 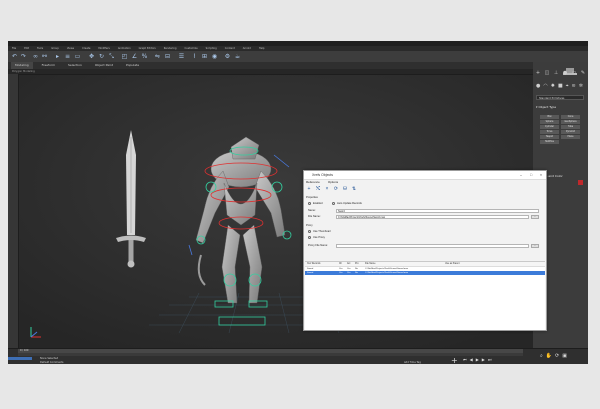 What do you see at coordinates (362, 217) in the screenshot?
I see `file-name-value: C:\3dsMax\Projects\Xrefs\Scene\Sword.max` at bounding box center [362, 217].